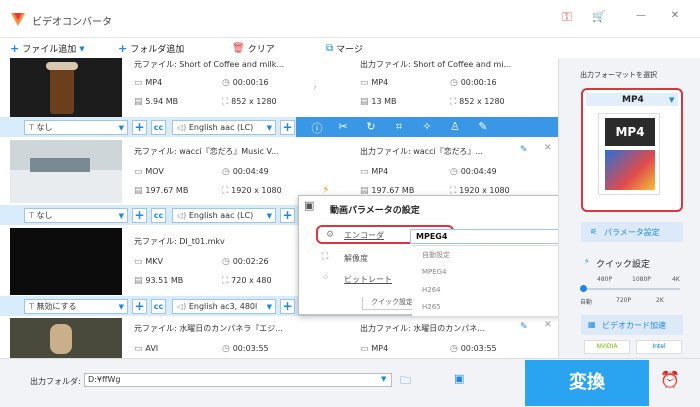 The width and height of the screenshot is (700, 407). I want to click on folder-open-icon: 🗀, so click(405, 381).